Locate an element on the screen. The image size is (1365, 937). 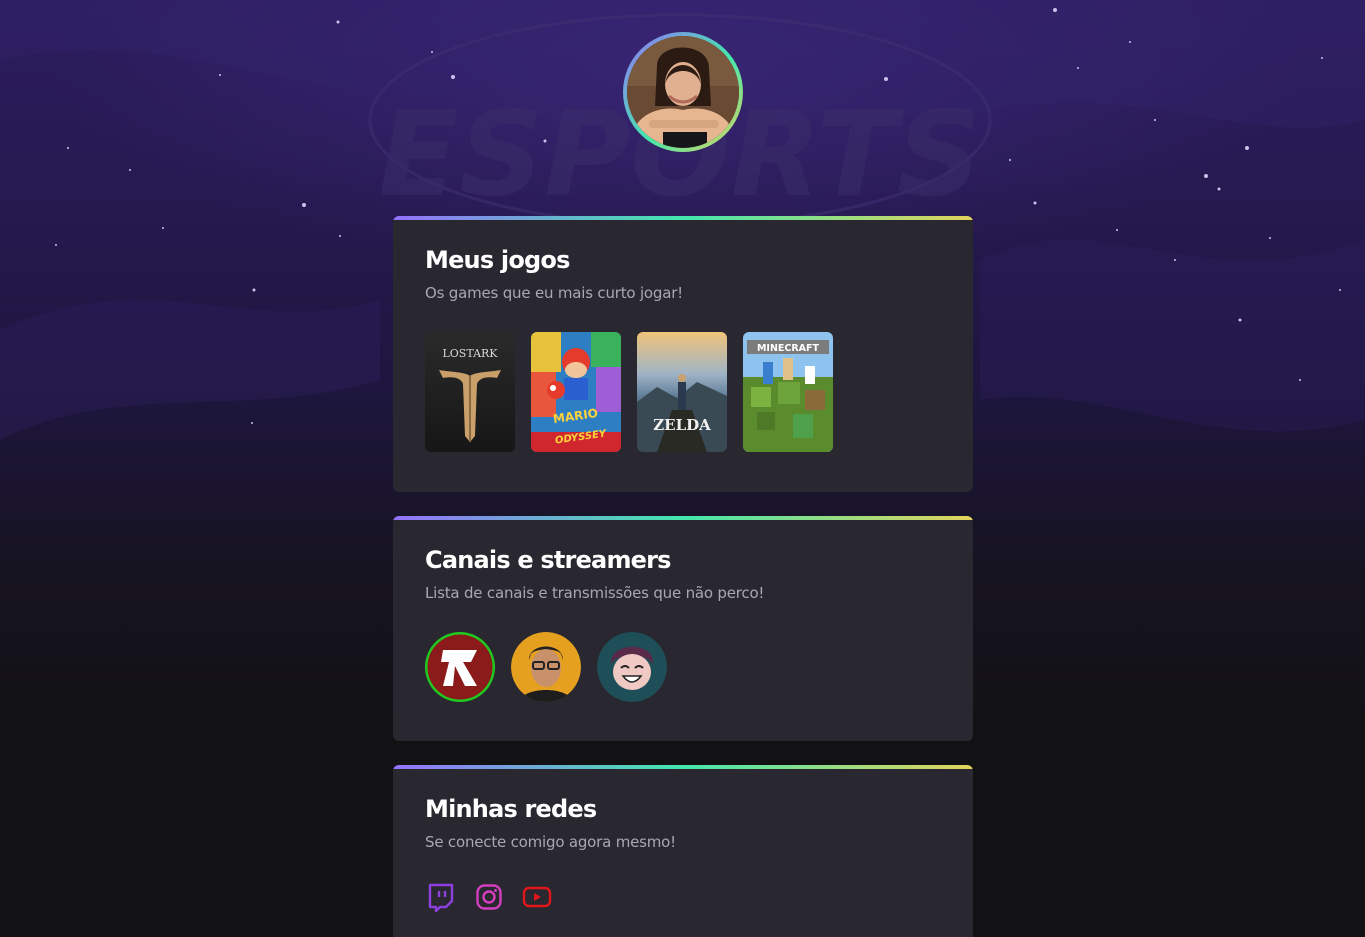
game-cover-zelda: ZELDA is located at coordinates (682, 392).